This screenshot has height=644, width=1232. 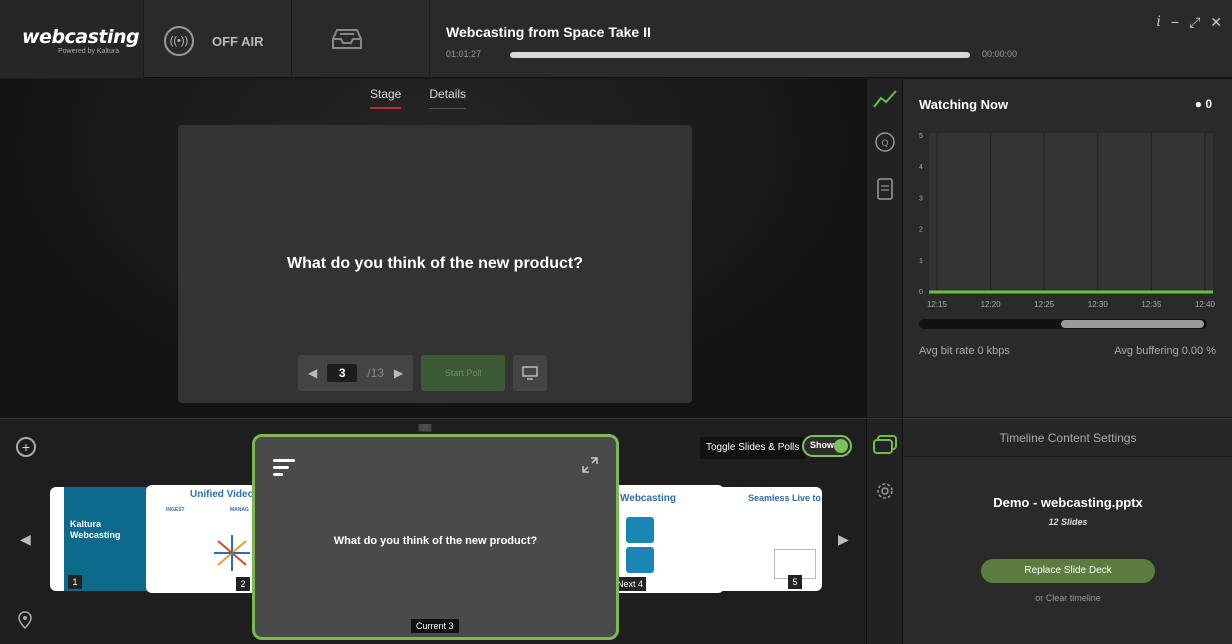 What do you see at coordinates (1198, 104) in the screenshot?
I see `user-icon: ●` at bounding box center [1198, 104].